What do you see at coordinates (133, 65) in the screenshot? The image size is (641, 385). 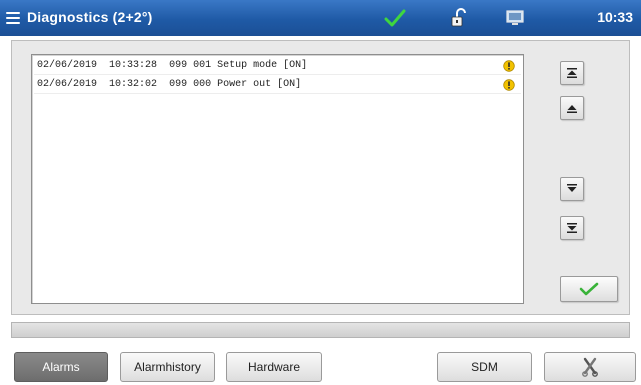 I see `alarm-time: 10:33:28` at bounding box center [133, 65].